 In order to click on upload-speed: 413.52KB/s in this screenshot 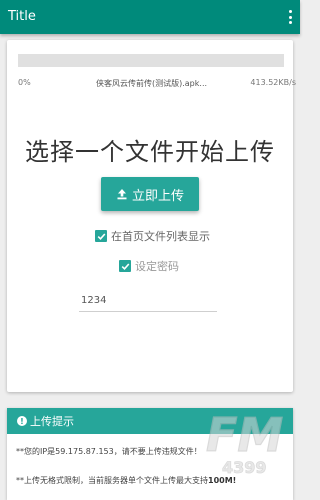, I will do `click(273, 82)`.